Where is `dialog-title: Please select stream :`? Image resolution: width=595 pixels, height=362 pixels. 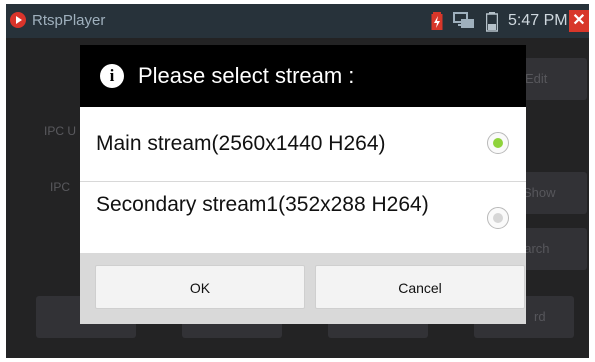 dialog-title: Please select stream : is located at coordinates (246, 75).